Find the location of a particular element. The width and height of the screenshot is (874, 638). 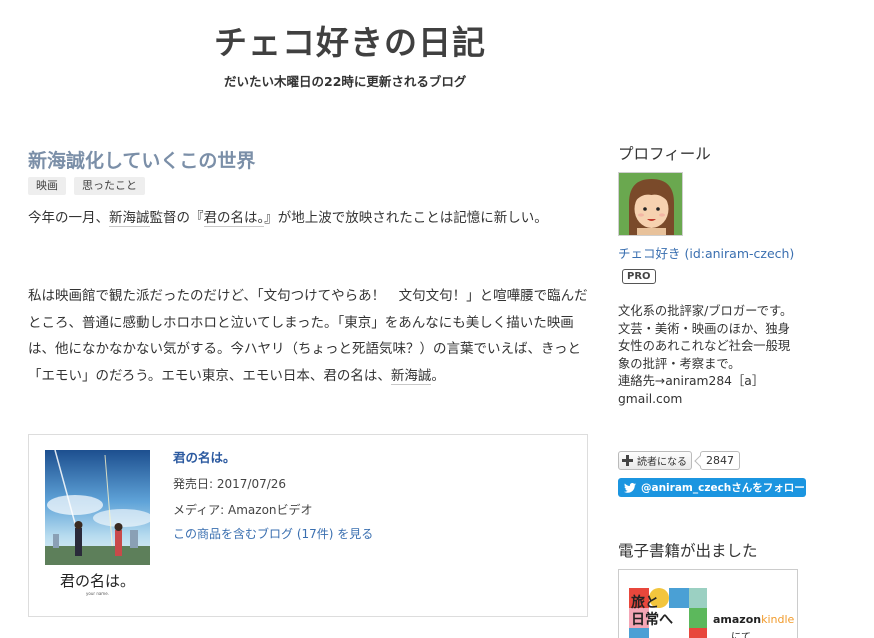

text-segment: 監督の『 is located at coordinates (176, 218).